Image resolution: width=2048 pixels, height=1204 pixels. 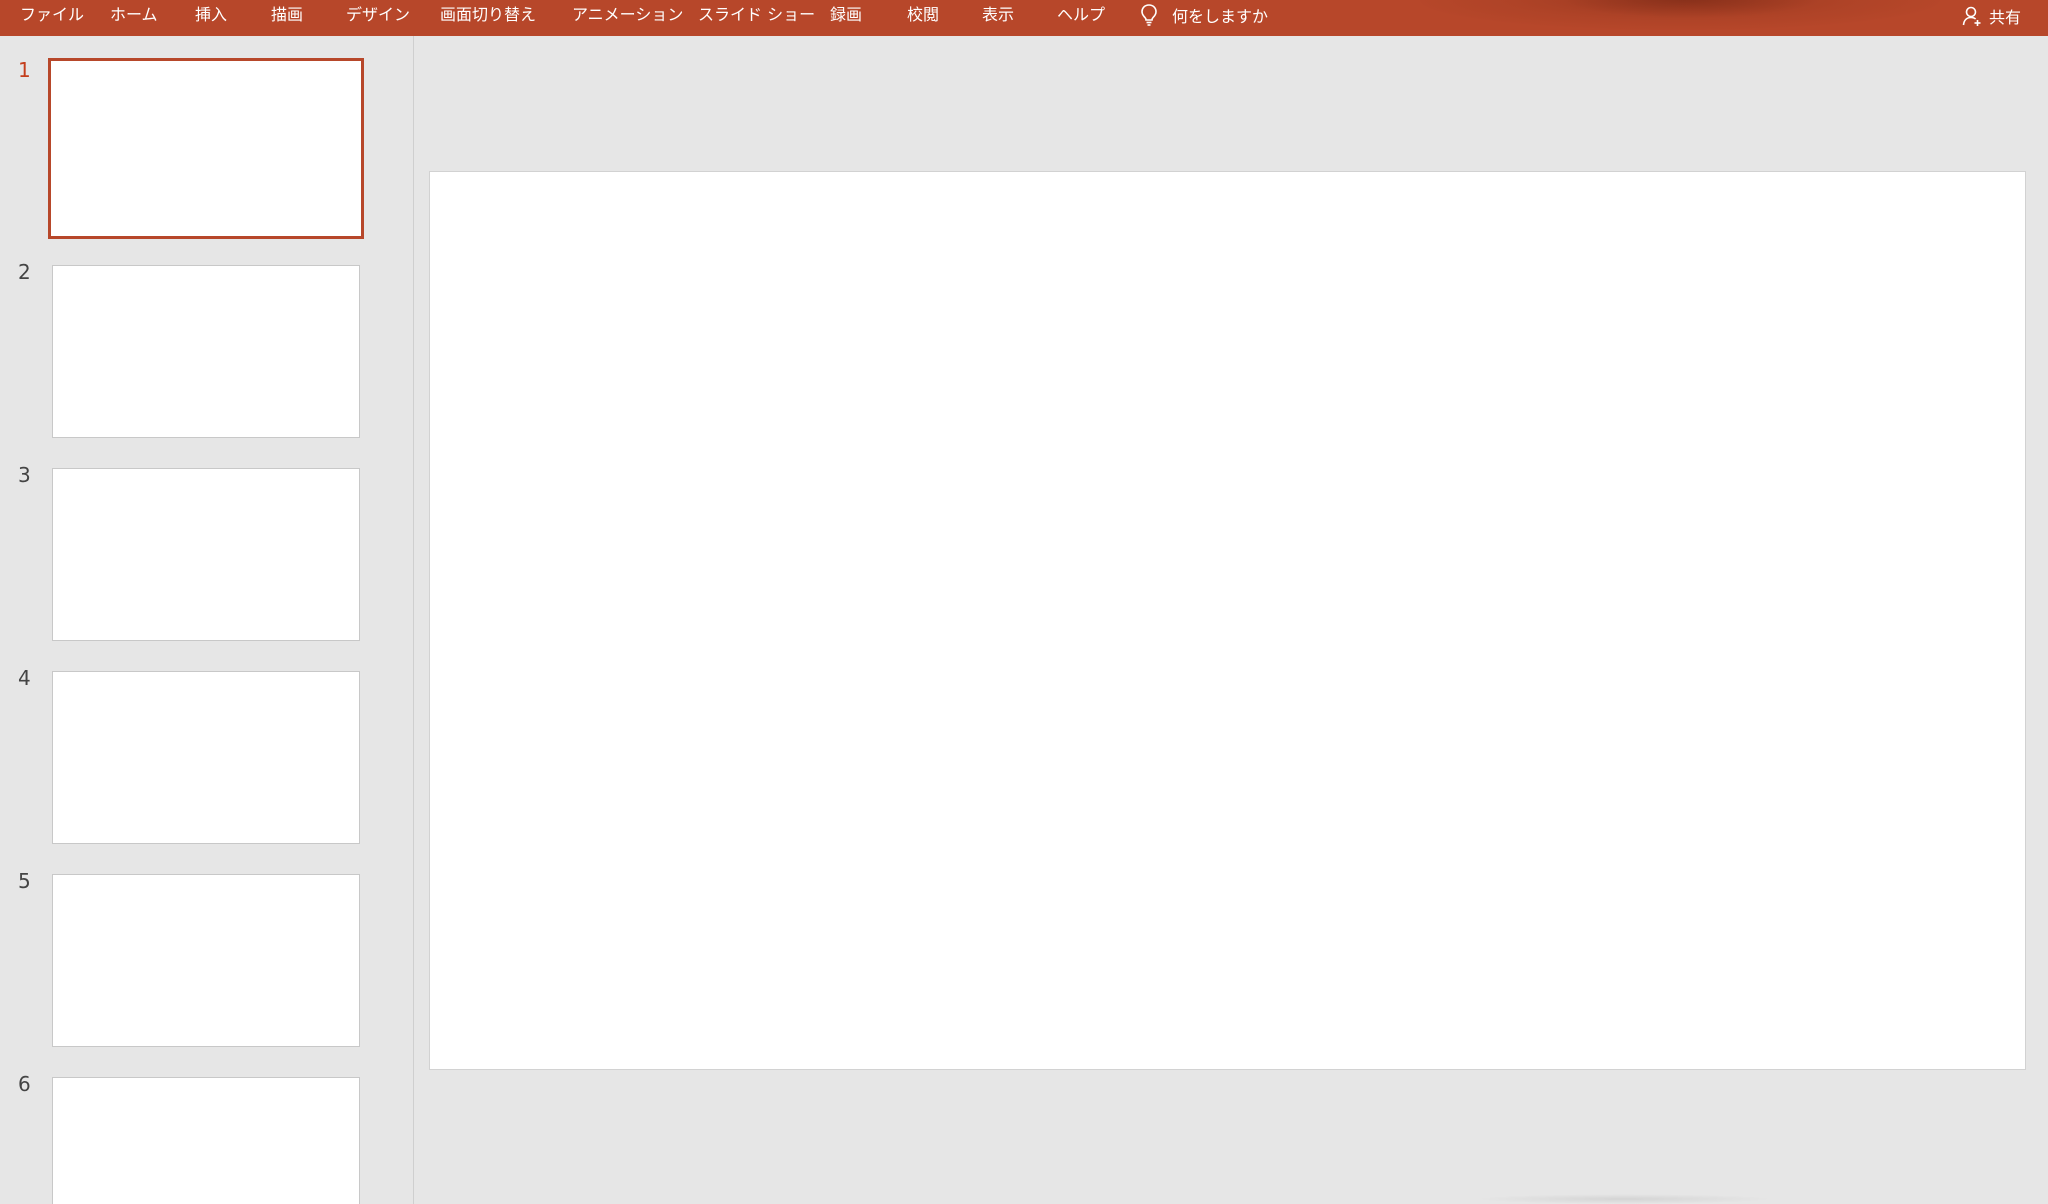 I want to click on notes-pane-shadow, so click(x=1624, y=1199).